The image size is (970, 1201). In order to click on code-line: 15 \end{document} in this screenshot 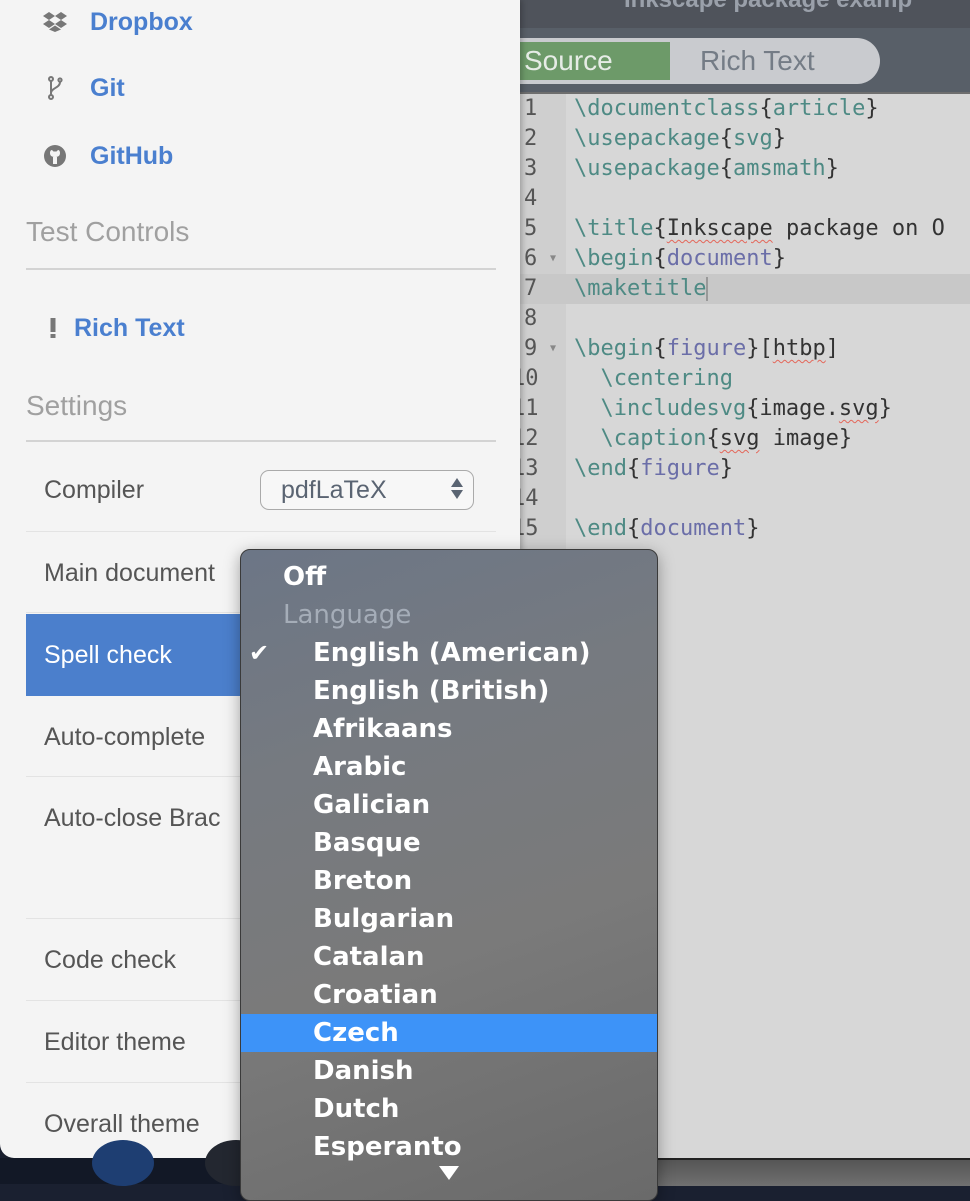, I will do `click(741, 529)`.